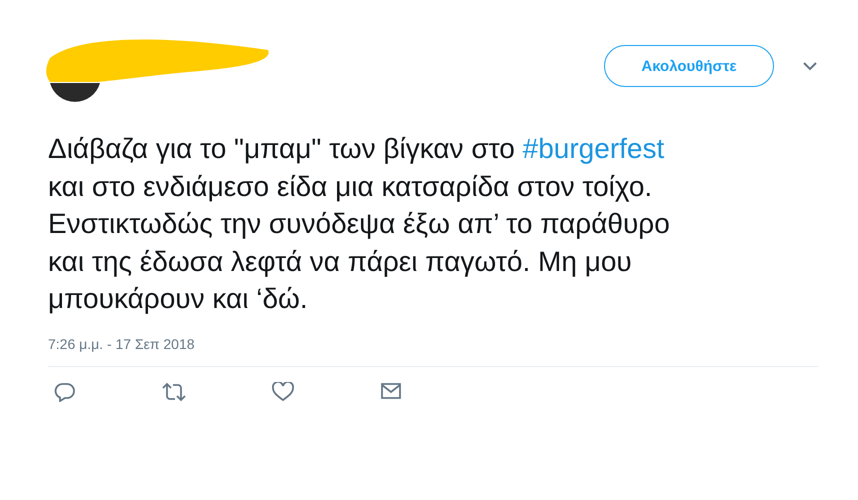 This screenshot has width=858, height=500. Describe the element at coordinates (689, 66) in the screenshot. I see `follow-button: Ακολουθήστε` at that location.